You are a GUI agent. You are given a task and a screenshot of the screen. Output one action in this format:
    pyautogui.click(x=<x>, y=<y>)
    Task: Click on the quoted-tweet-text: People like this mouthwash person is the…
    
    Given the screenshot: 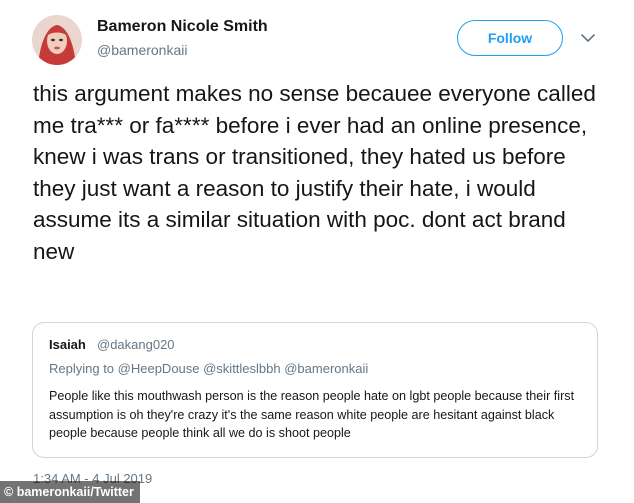 What is the action you would take?
    pyautogui.click(x=312, y=414)
    